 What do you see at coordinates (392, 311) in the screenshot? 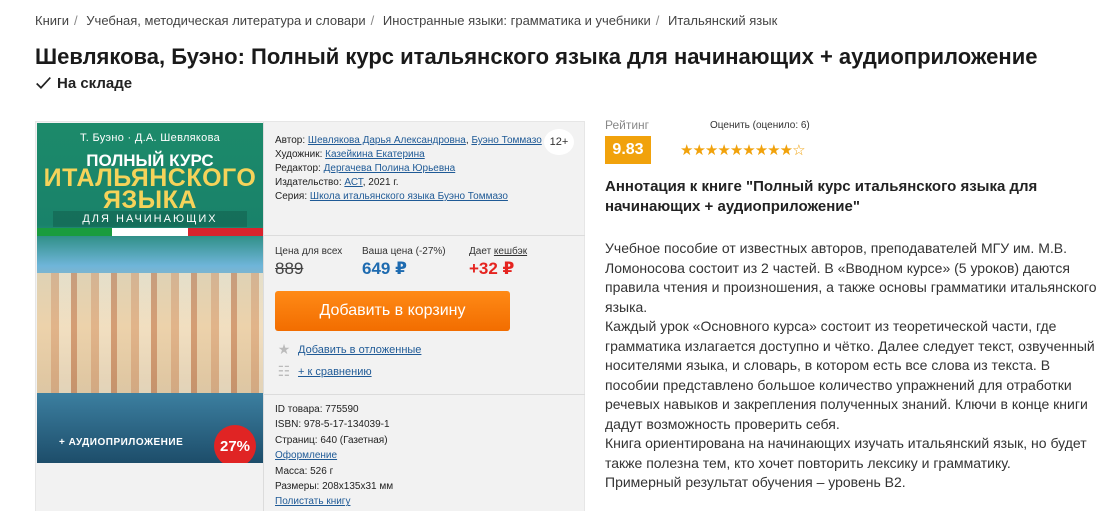
I see `add-to-cart-button: Добавить в корзину` at bounding box center [392, 311].